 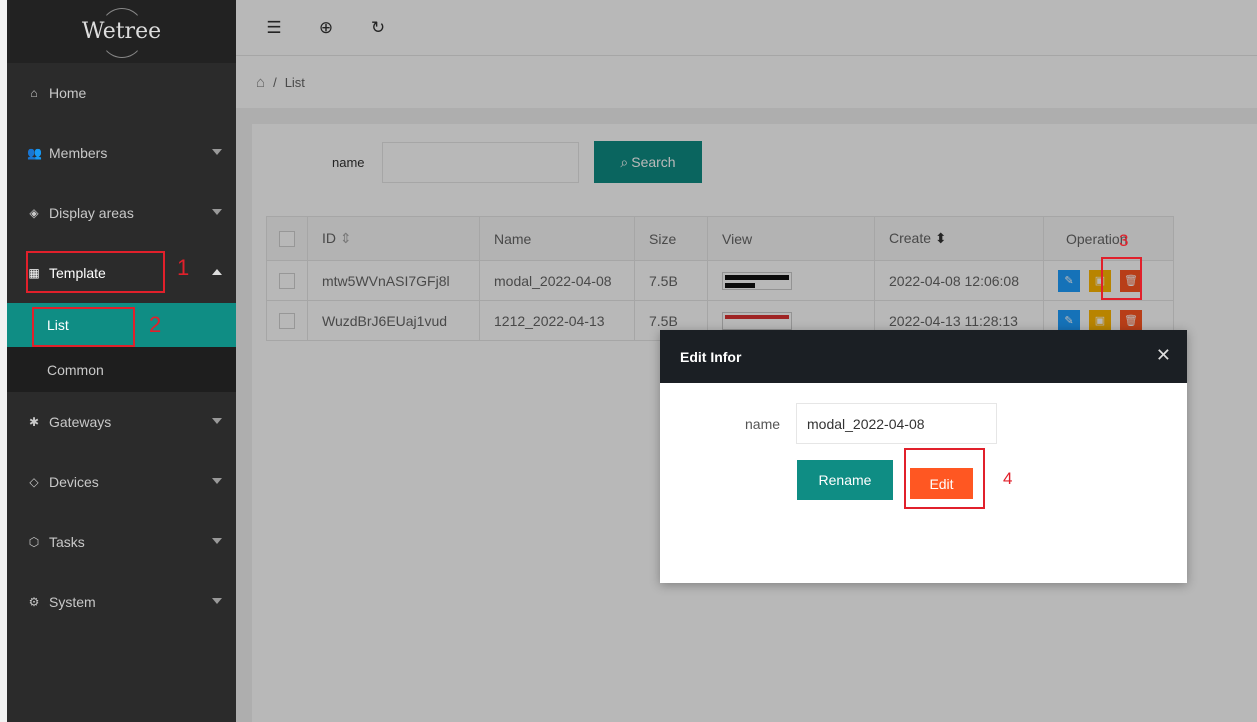 What do you see at coordinates (845, 480) in the screenshot?
I see `rename-button: Rename` at bounding box center [845, 480].